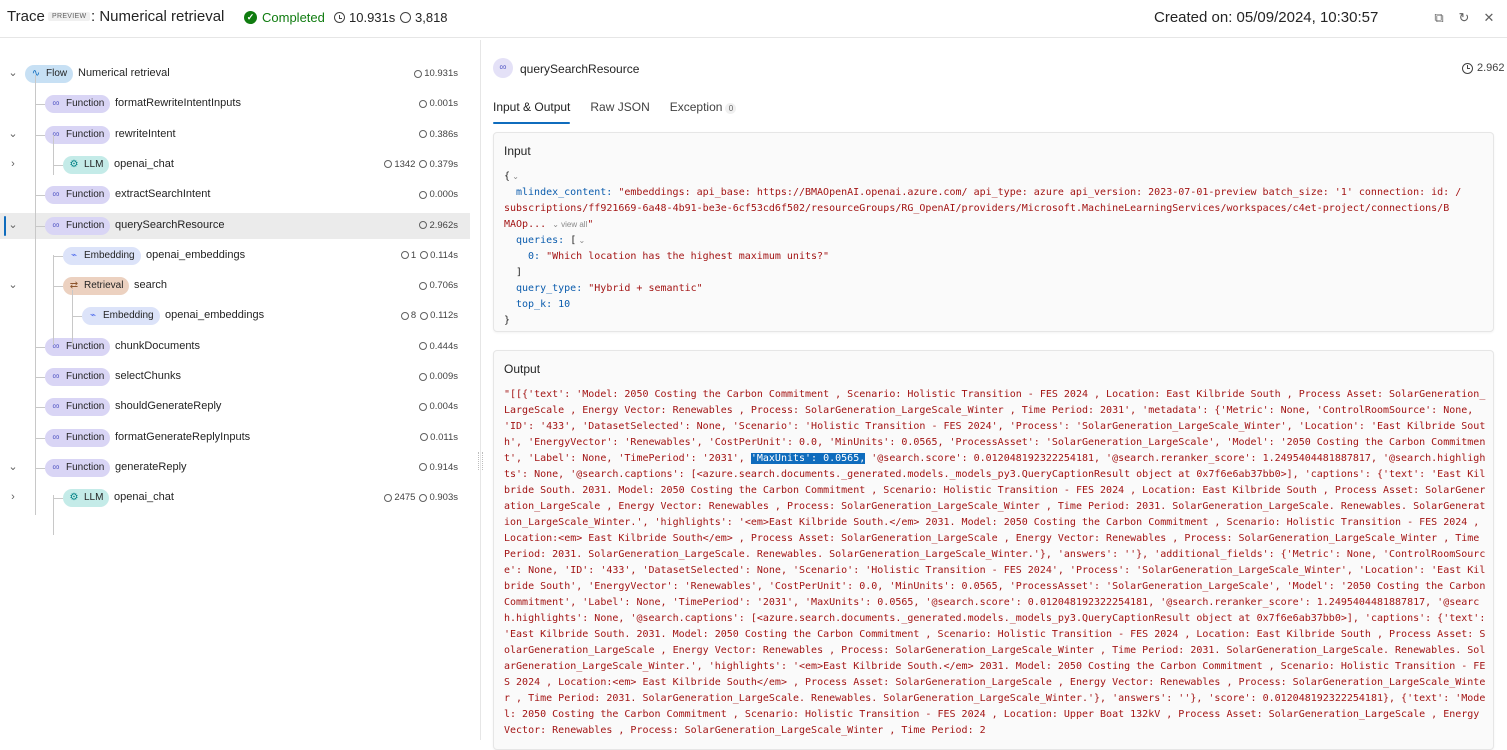  What do you see at coordinates (235, 256) in the screenshot?
I see `tree-node-openai-embeddings: ⌁ Embedding openai_embeddings 1 0.114s` at bounding box center [235, 256].